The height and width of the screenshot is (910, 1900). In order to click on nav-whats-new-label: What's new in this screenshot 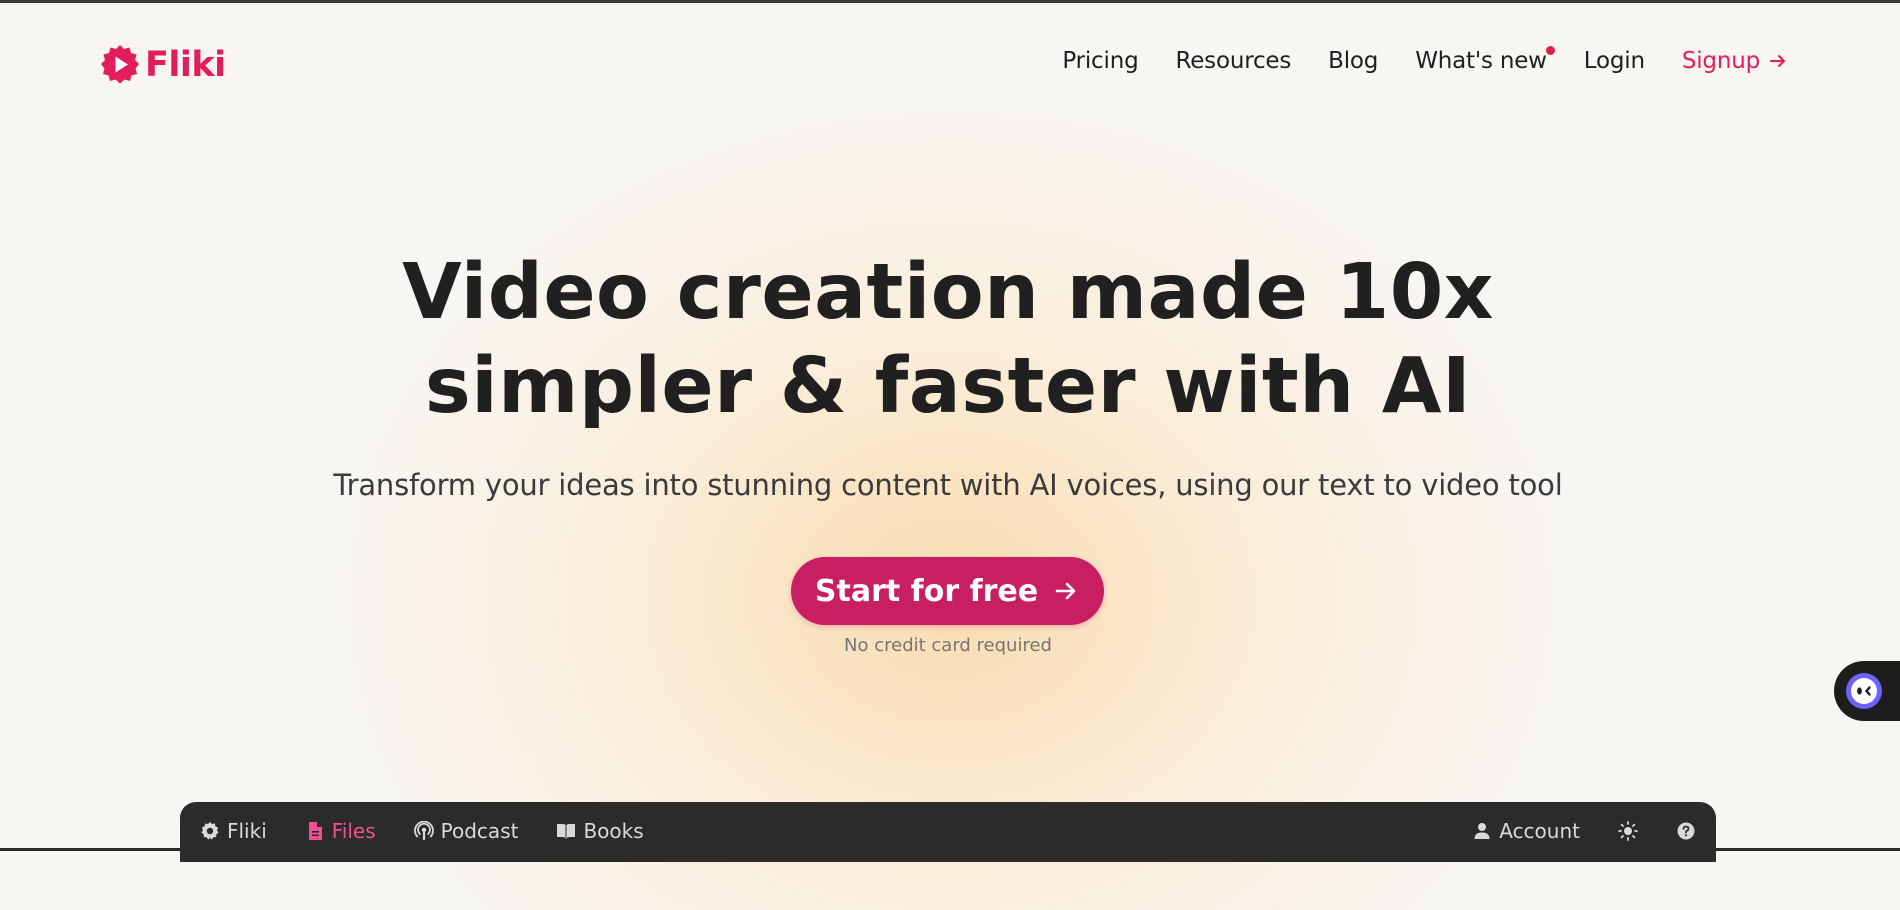, I will do `click(1481, 61)`.